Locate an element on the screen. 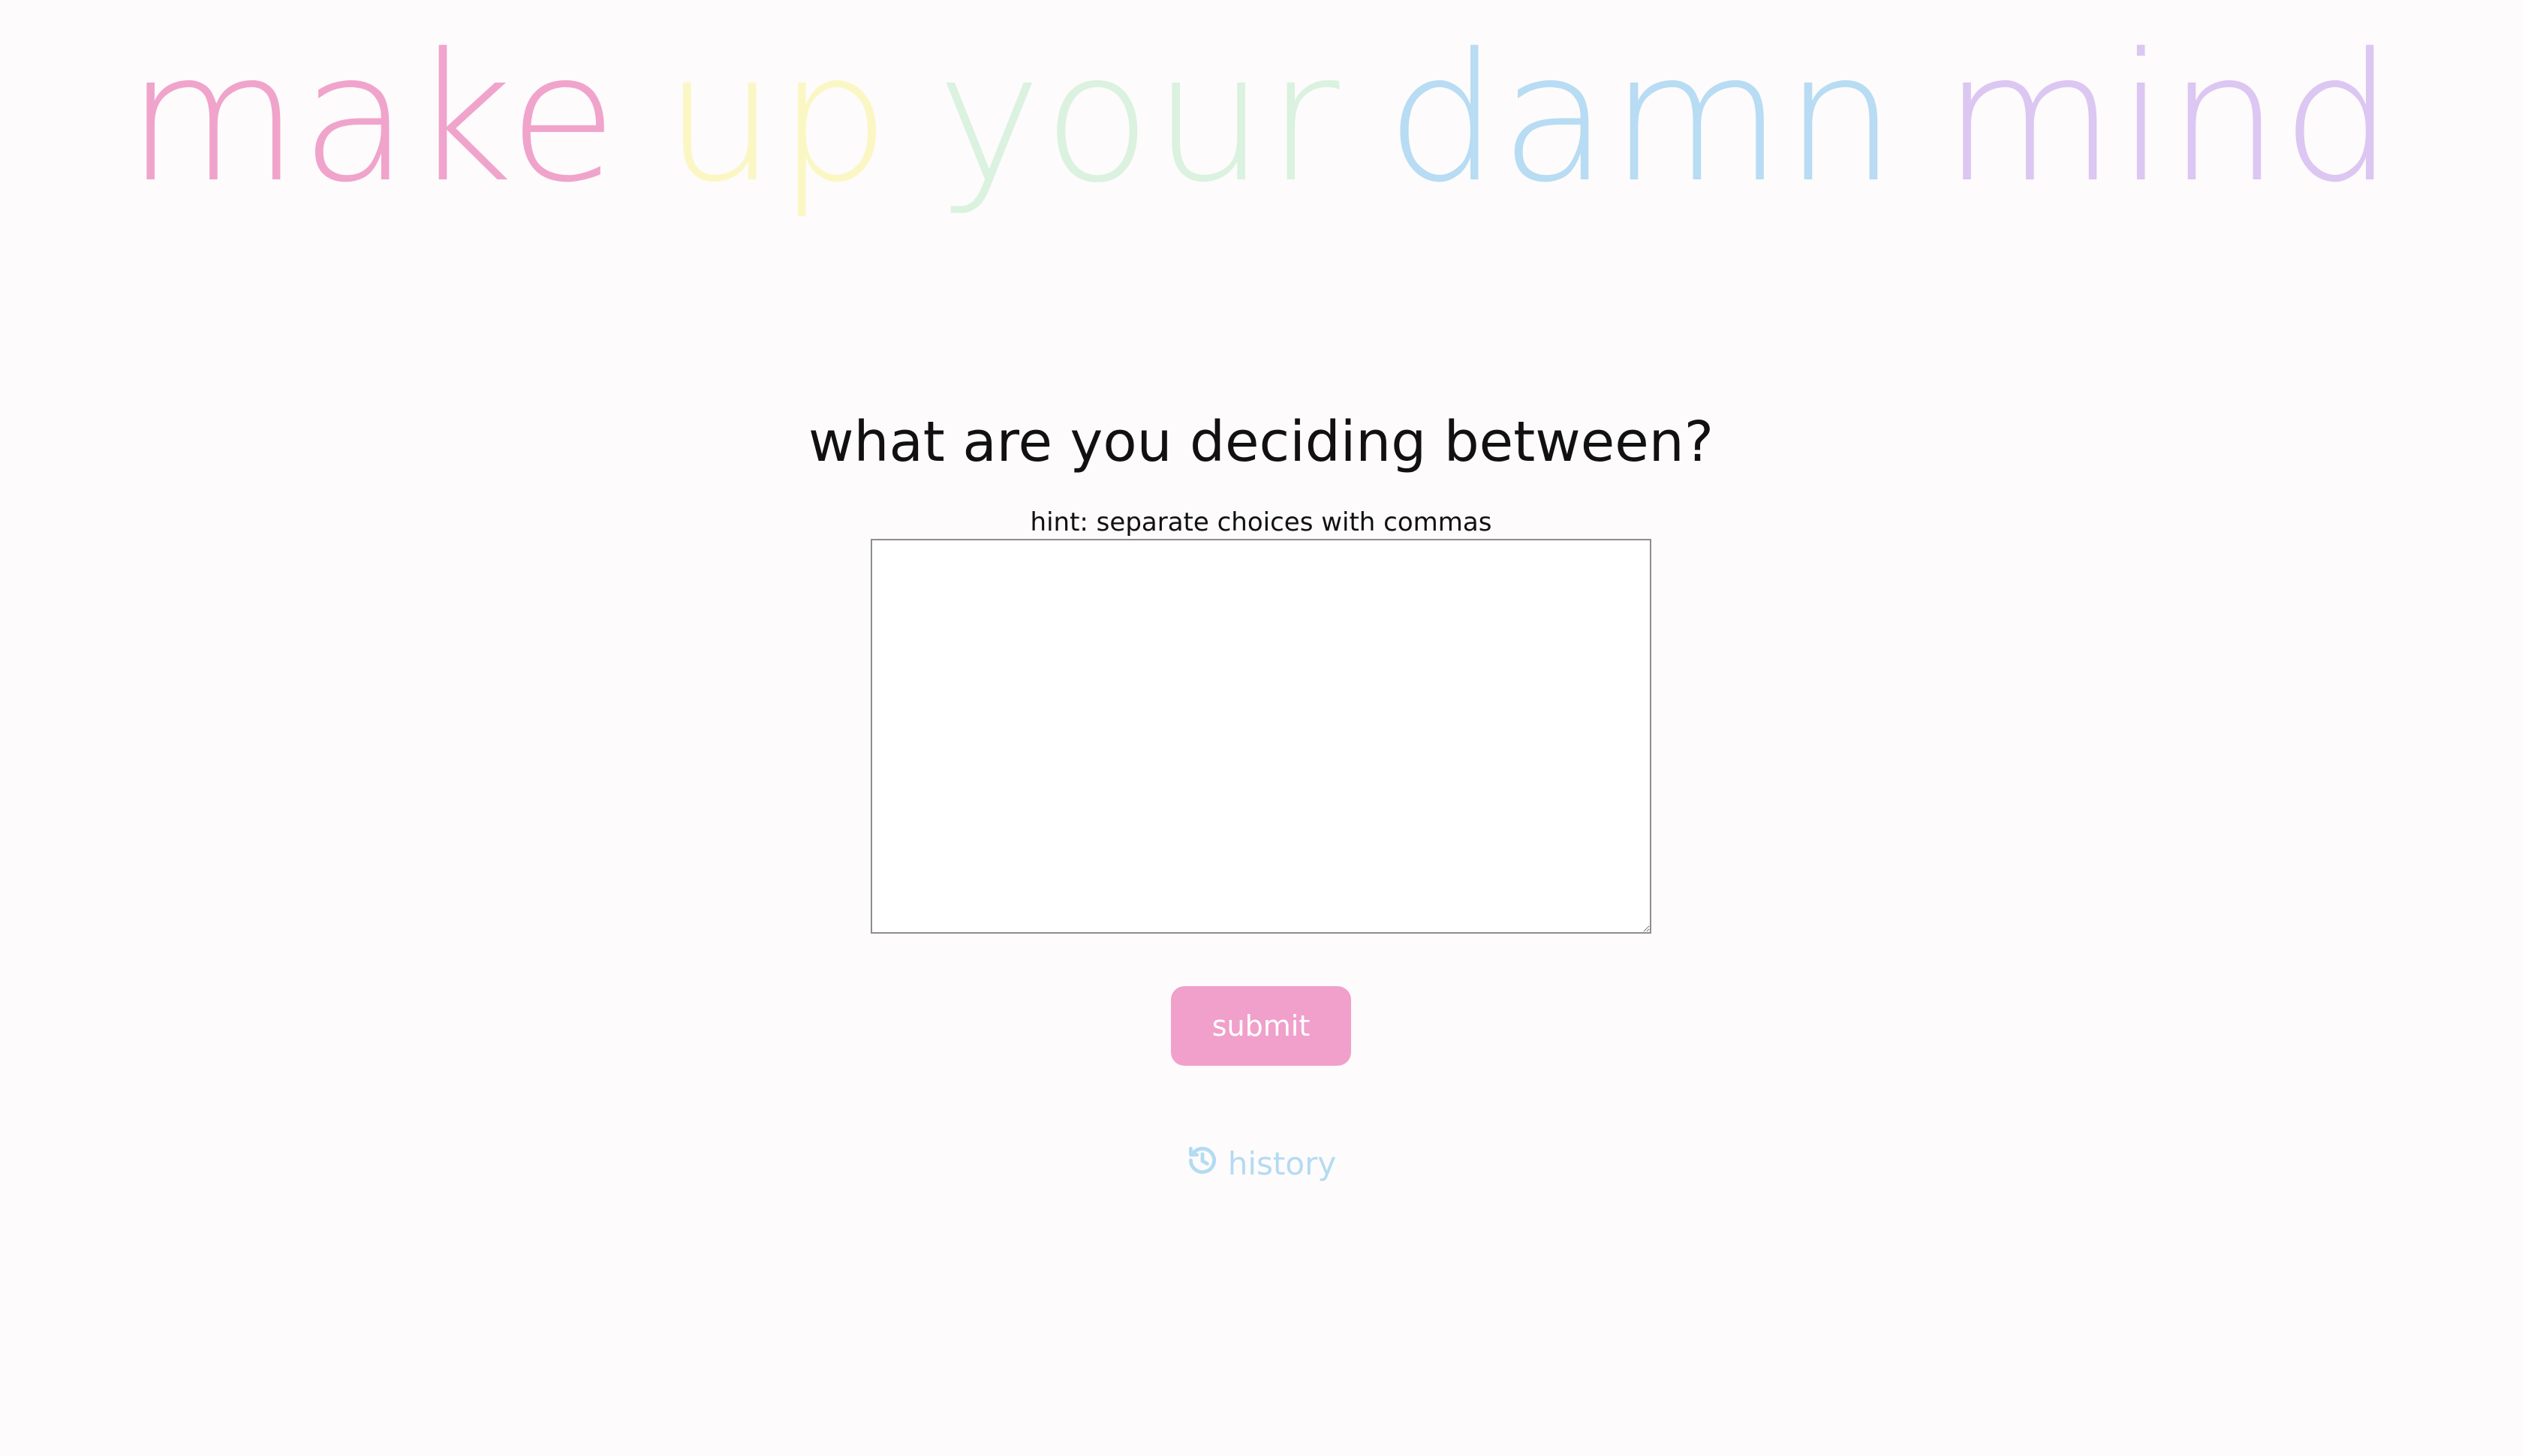  history-link: history is located at coordinates (1261, 1164).